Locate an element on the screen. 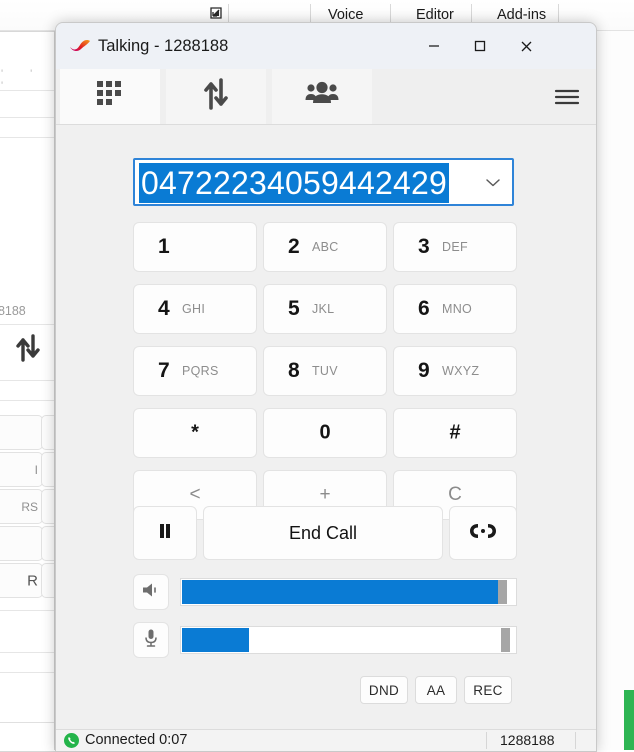 The width and height of the screenshot is (634, 752). key-2: 2 ABC is located at coordinates (325, 247).